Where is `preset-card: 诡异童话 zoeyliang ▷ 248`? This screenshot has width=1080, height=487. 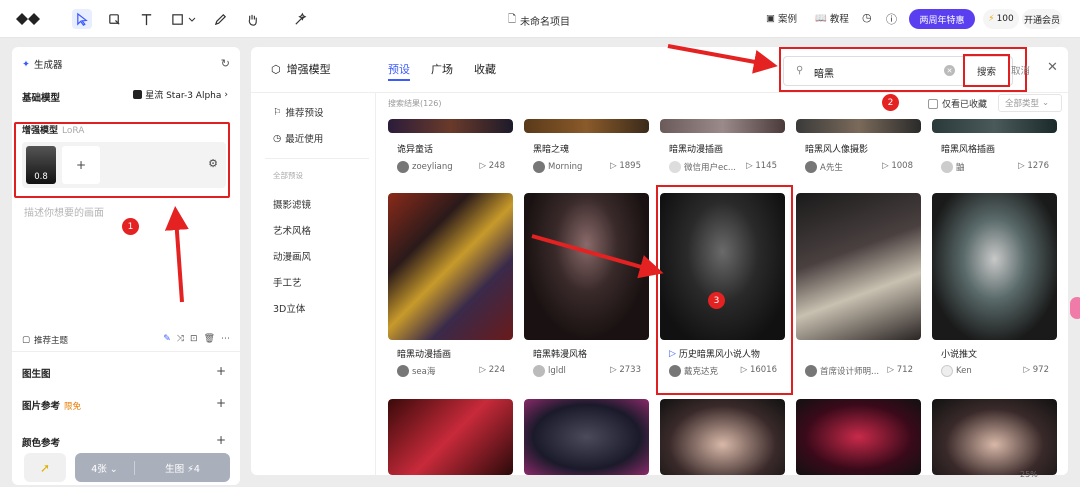
preset-card: 诡异童话 zoeyliang ▷ 248 is located at coordinates (450, 150).